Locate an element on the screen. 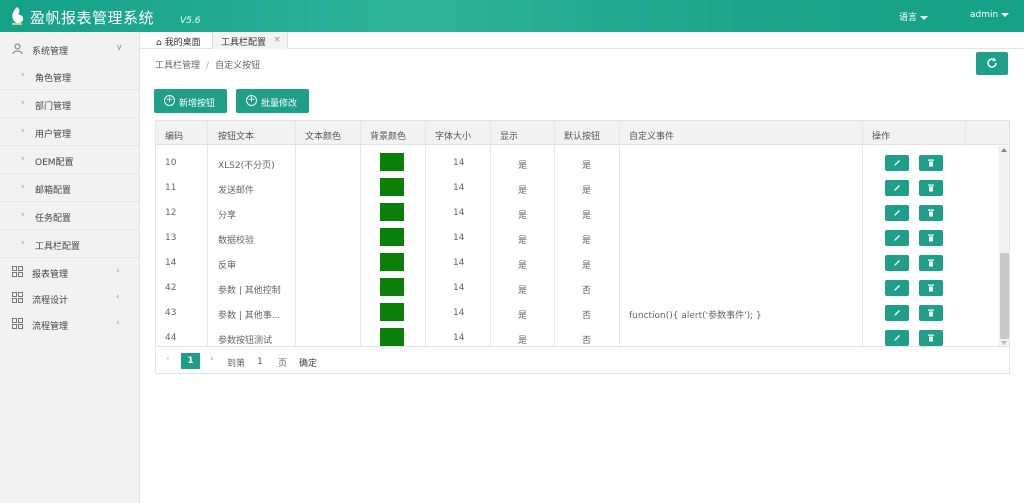 This screenshot has height=503, width=1024. prev-page-icon: ‹ is located at coordinates (168, 359).